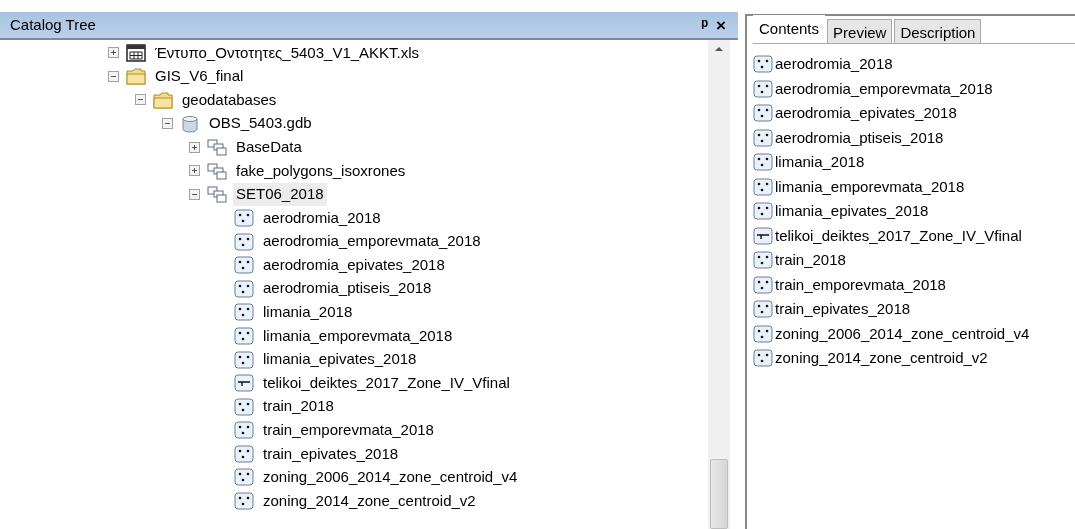 Image resolution: width=1075 pixels, height=529 pixels. I want to click on tree-item: aerodromia_epivates_2018, so click(354, 265).